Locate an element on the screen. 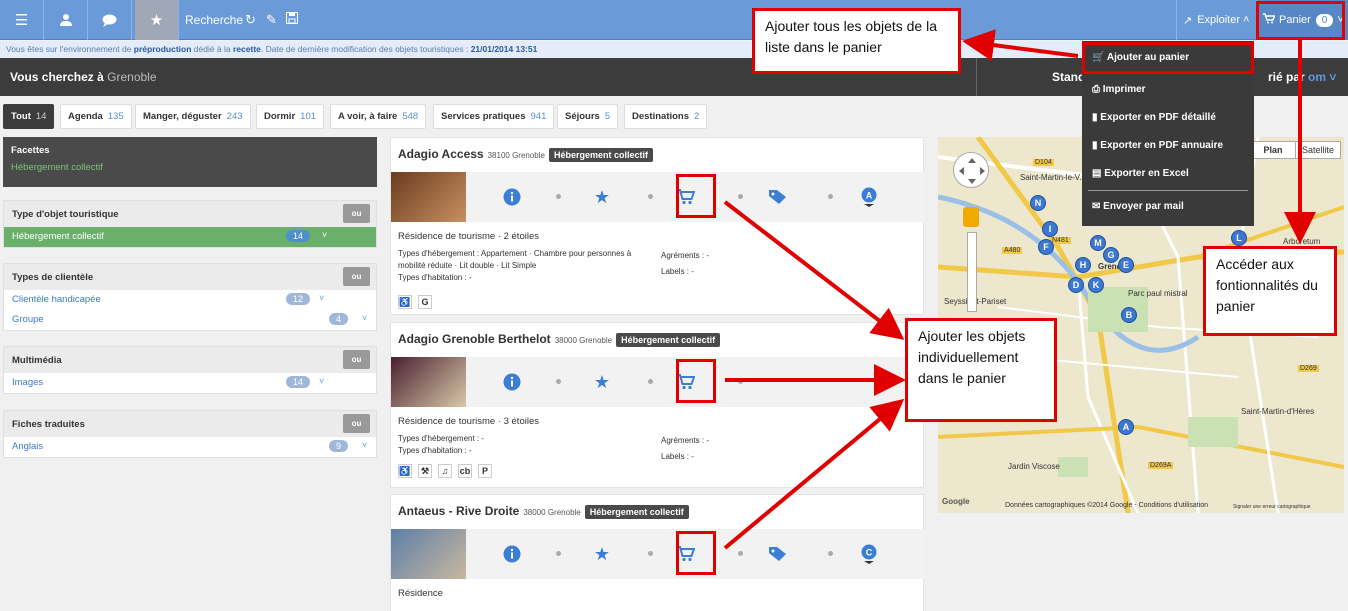 This screenshot has height=611, width=1348. tab-count: 2 is located at coordinates (697, 116).